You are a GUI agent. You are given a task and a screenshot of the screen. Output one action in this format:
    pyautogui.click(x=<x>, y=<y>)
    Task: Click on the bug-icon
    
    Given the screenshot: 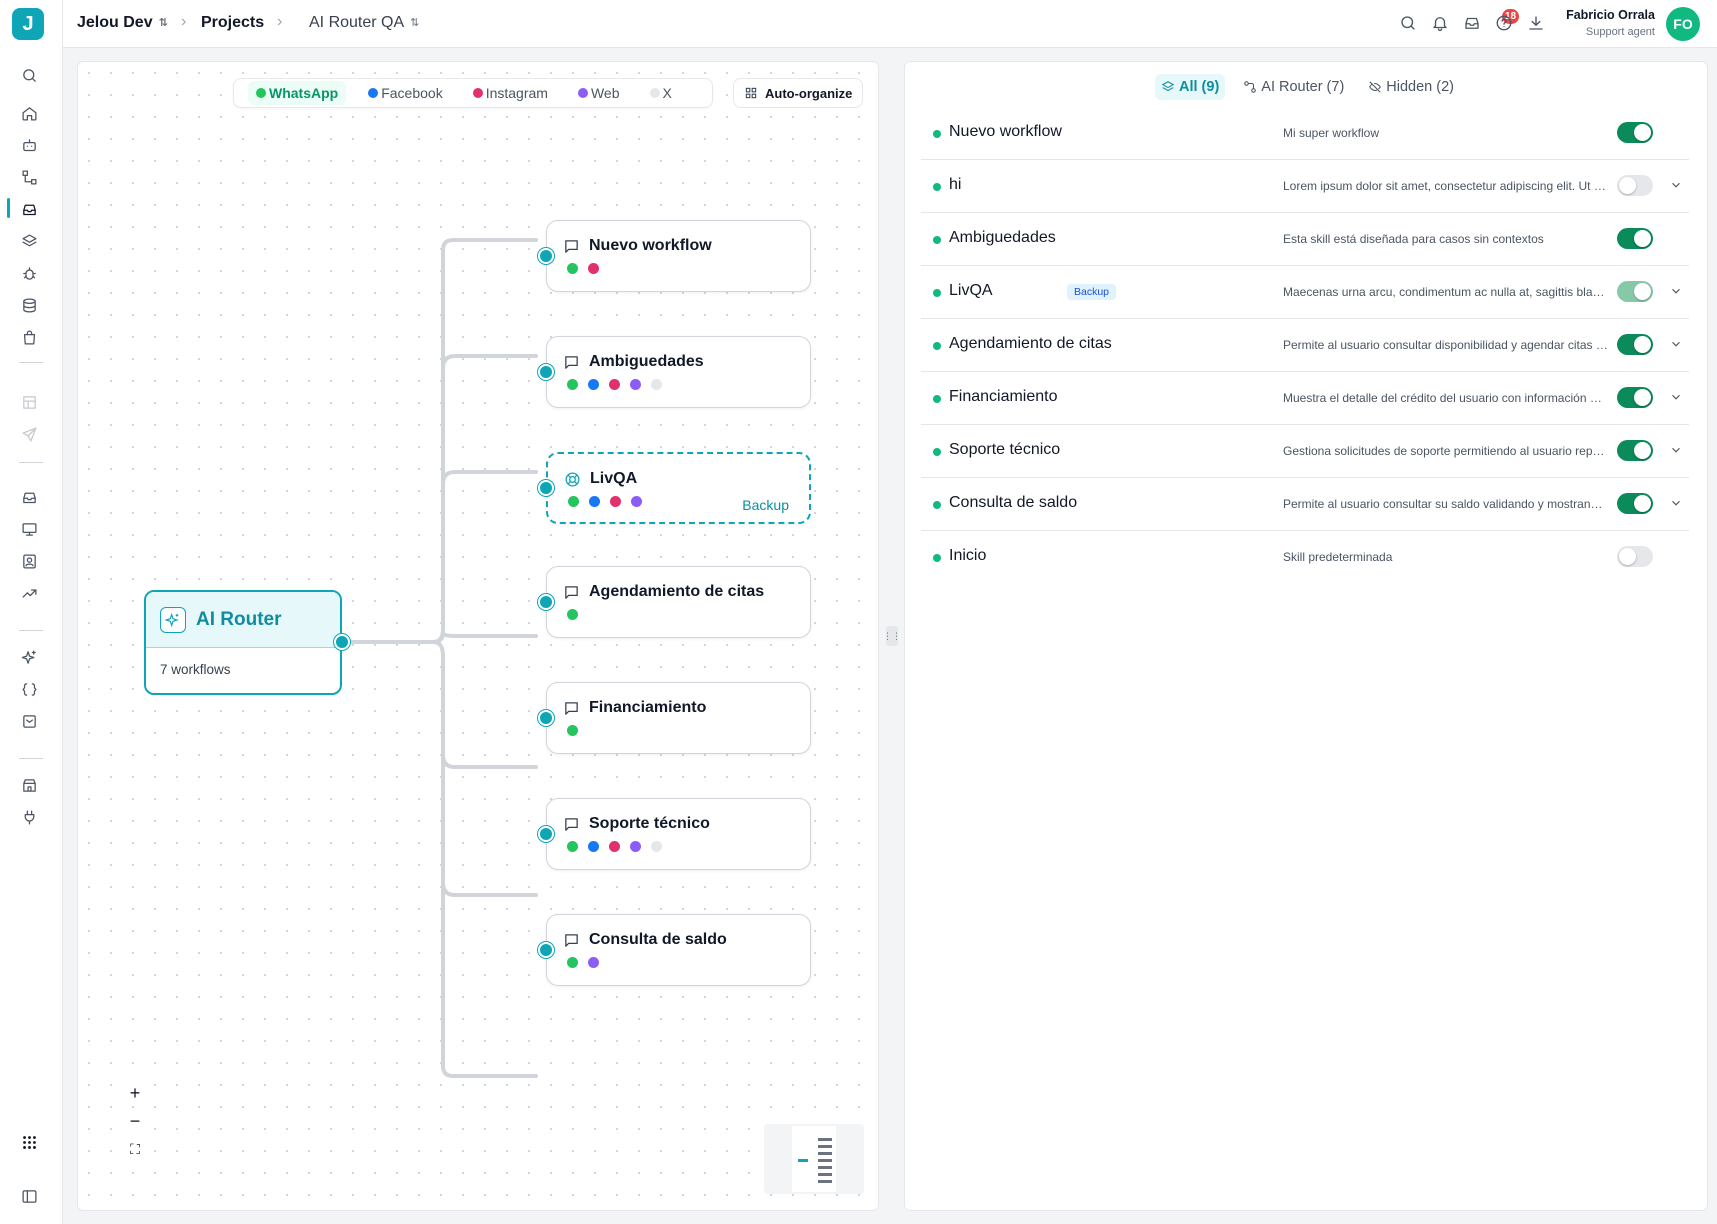 What is the action you would take?
    pyautogui.click(x=29, y=273)
    